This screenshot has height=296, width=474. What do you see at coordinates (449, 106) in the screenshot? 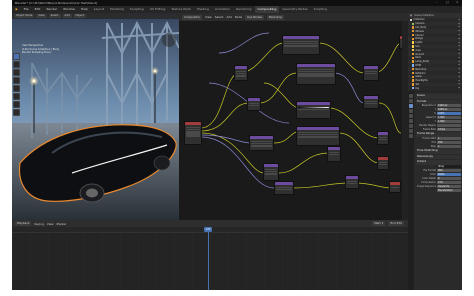
I see `property-field: 1920 px` at bounding box center [449, 106].